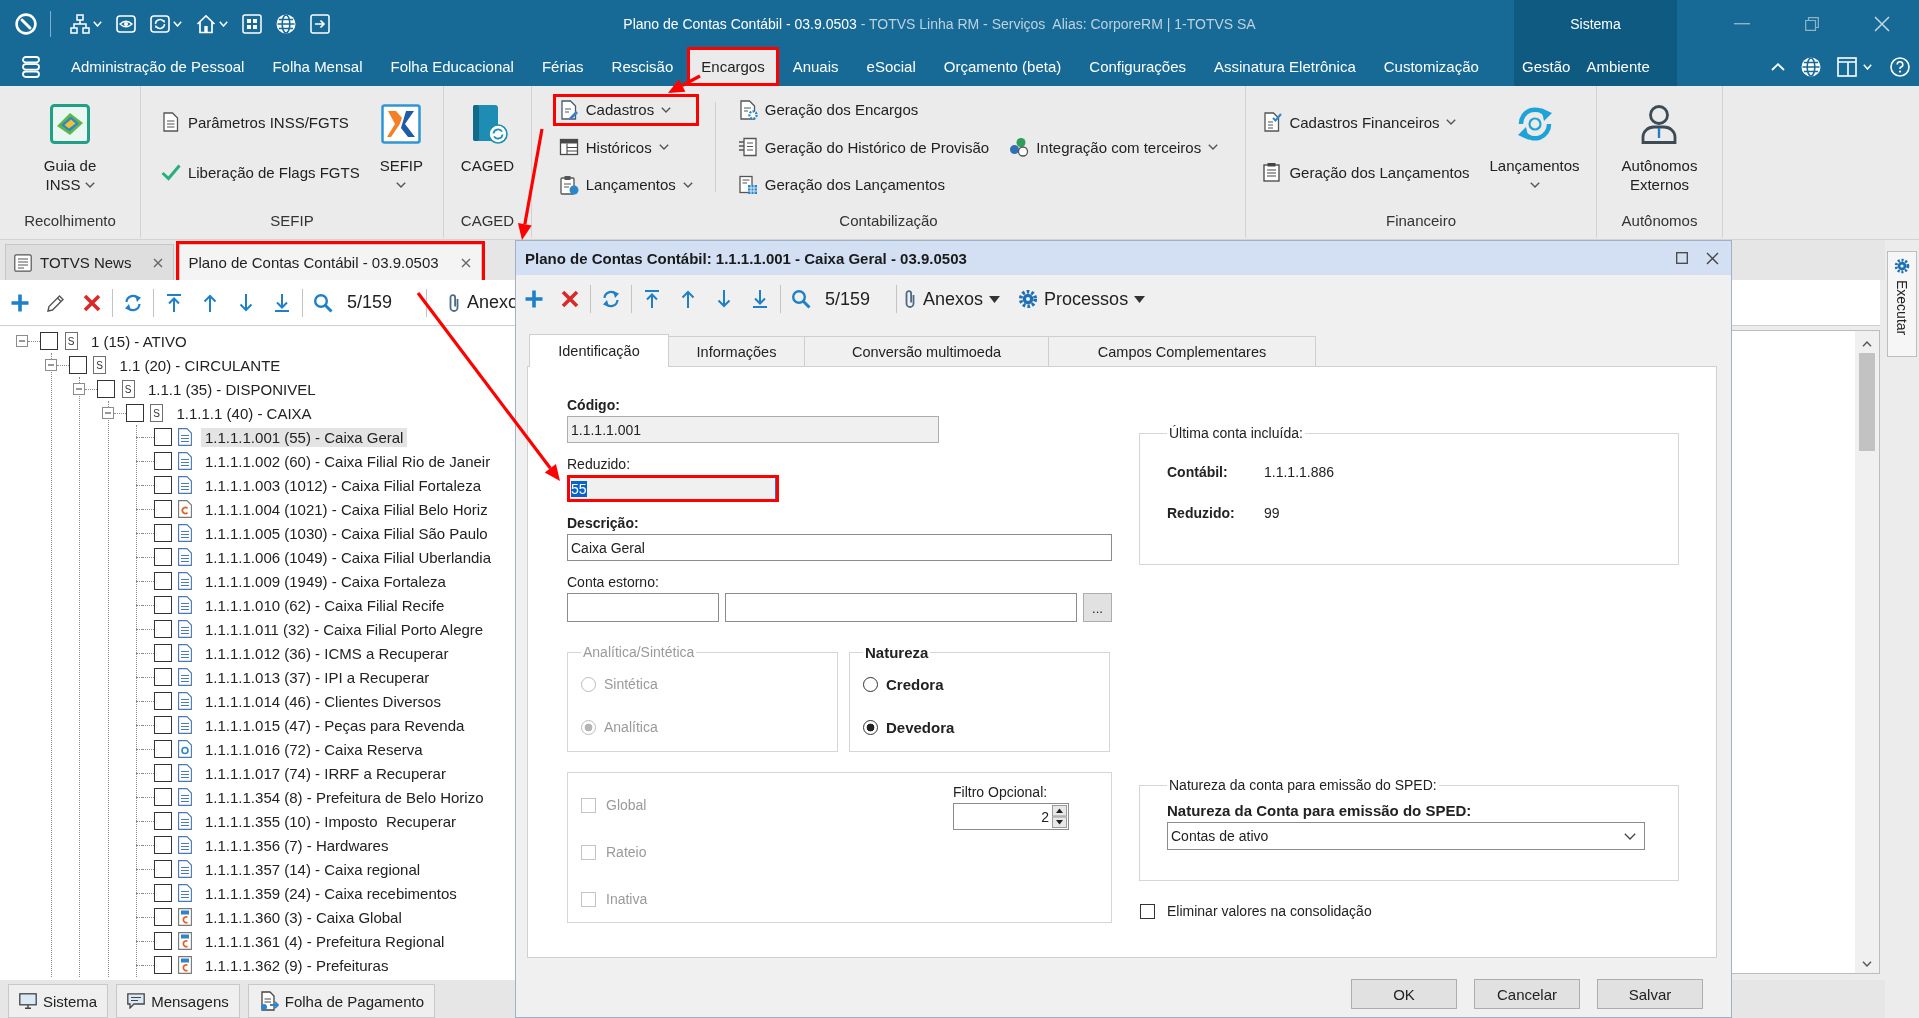 This screenshot has width=1919, height=1018. I want to click on tree-item: 1.1.1.1.356 (7) - Hardwares, so click(297, 845).